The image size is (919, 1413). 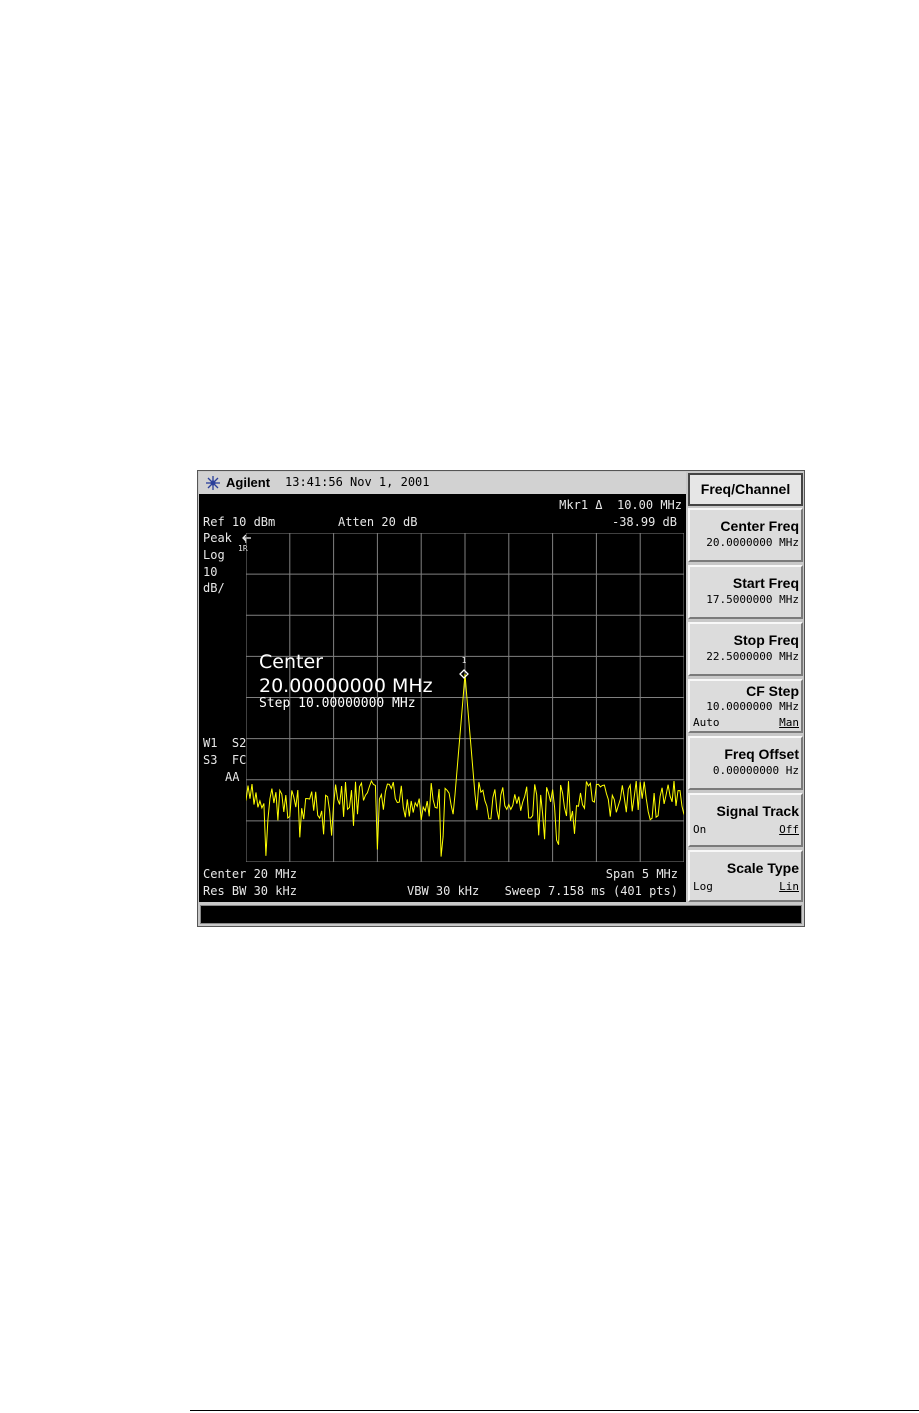 I want to click on softkey-label: CF Step, so click(x=772, y=691).